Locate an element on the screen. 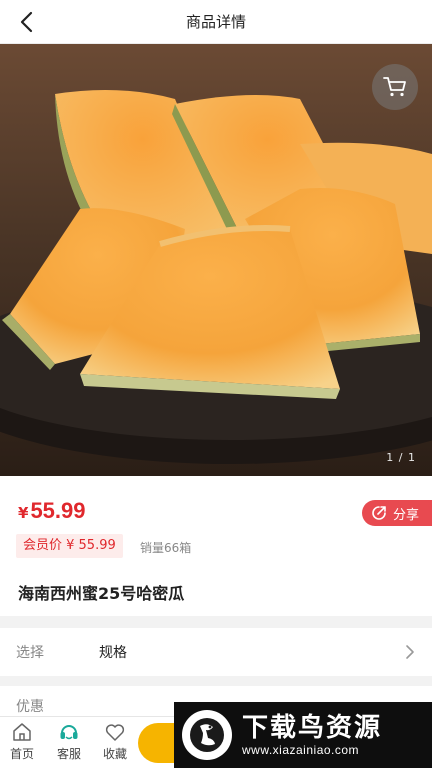  spec-value: 规格 is located at coordinates (113, 653).